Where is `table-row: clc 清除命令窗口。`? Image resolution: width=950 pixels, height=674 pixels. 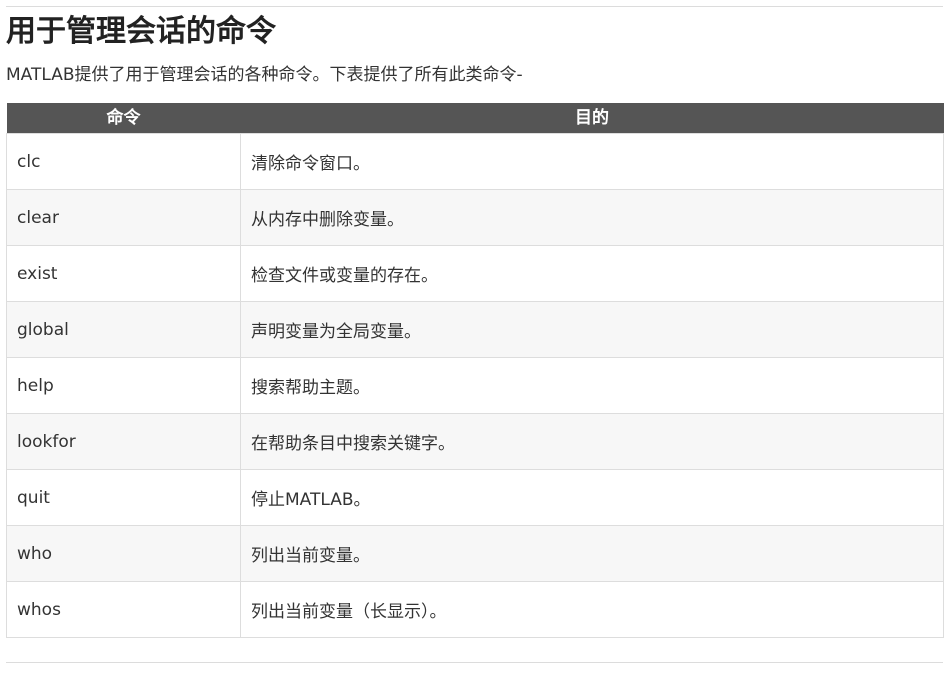
table-row: clc 清除命令窗口。 is located at coordinates (475, 161).